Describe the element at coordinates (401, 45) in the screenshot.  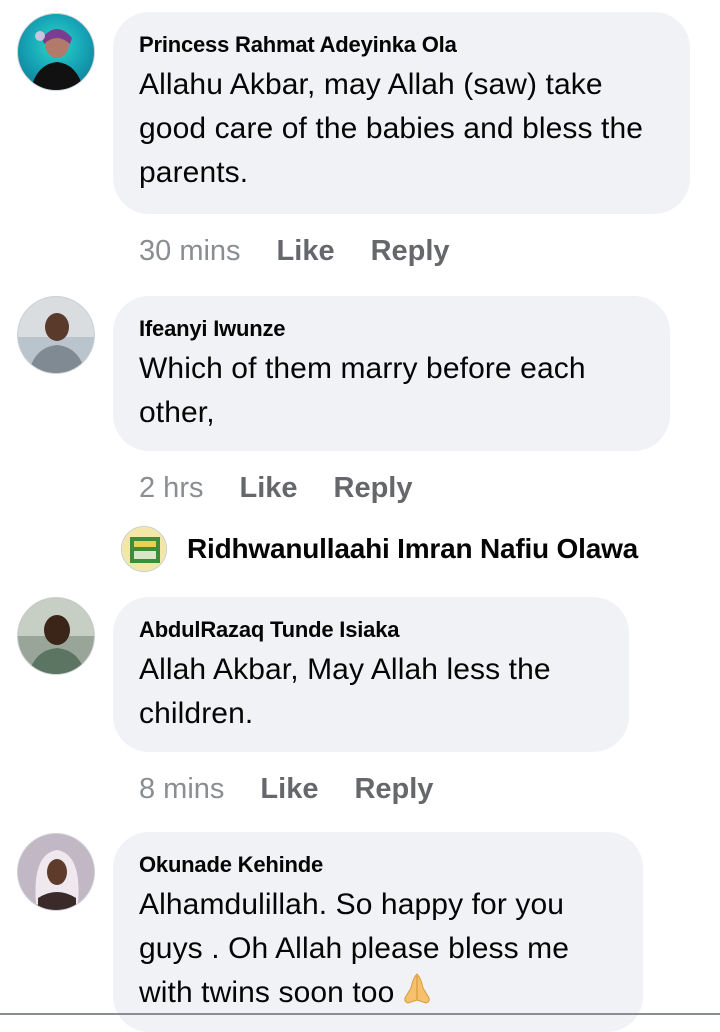
I see `comment-author: Princess Rahmat Adeyinka Ola` at that location.